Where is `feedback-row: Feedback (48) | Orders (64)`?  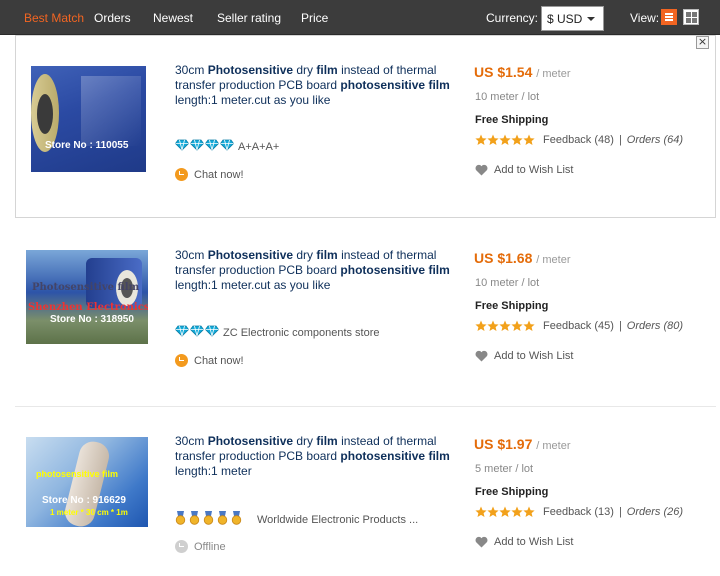 feedback-row: Feedback (48) | Orders (64) is located at coordinates (579, 140).